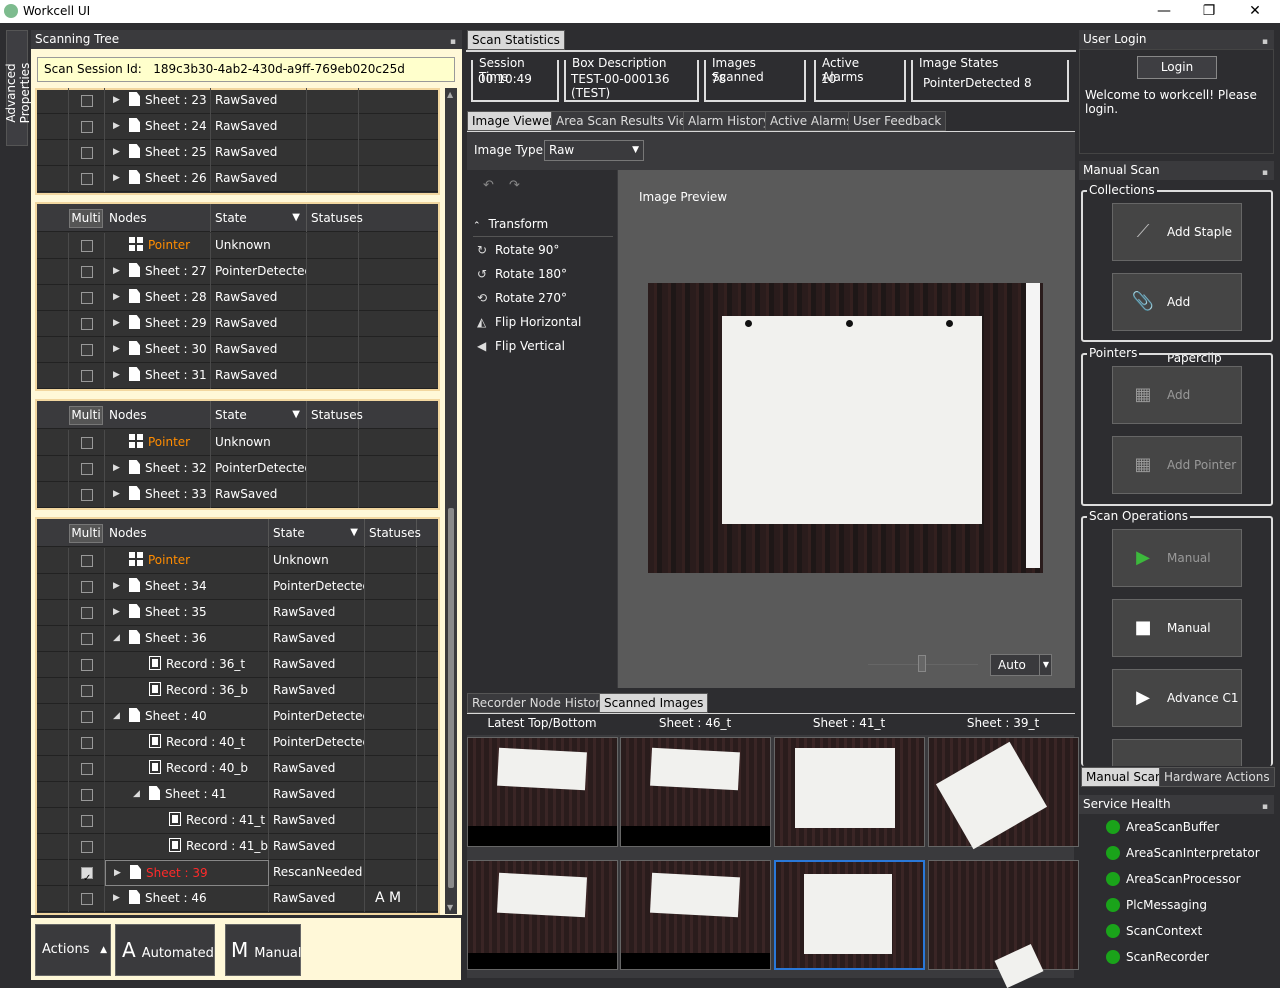 Image resolution: width=1280 pixels, height=988 pixels. Describe the element at coordinates (158, 350) in the screenshot. I see `node-cell: ▶ Sheet : 30` at that location.